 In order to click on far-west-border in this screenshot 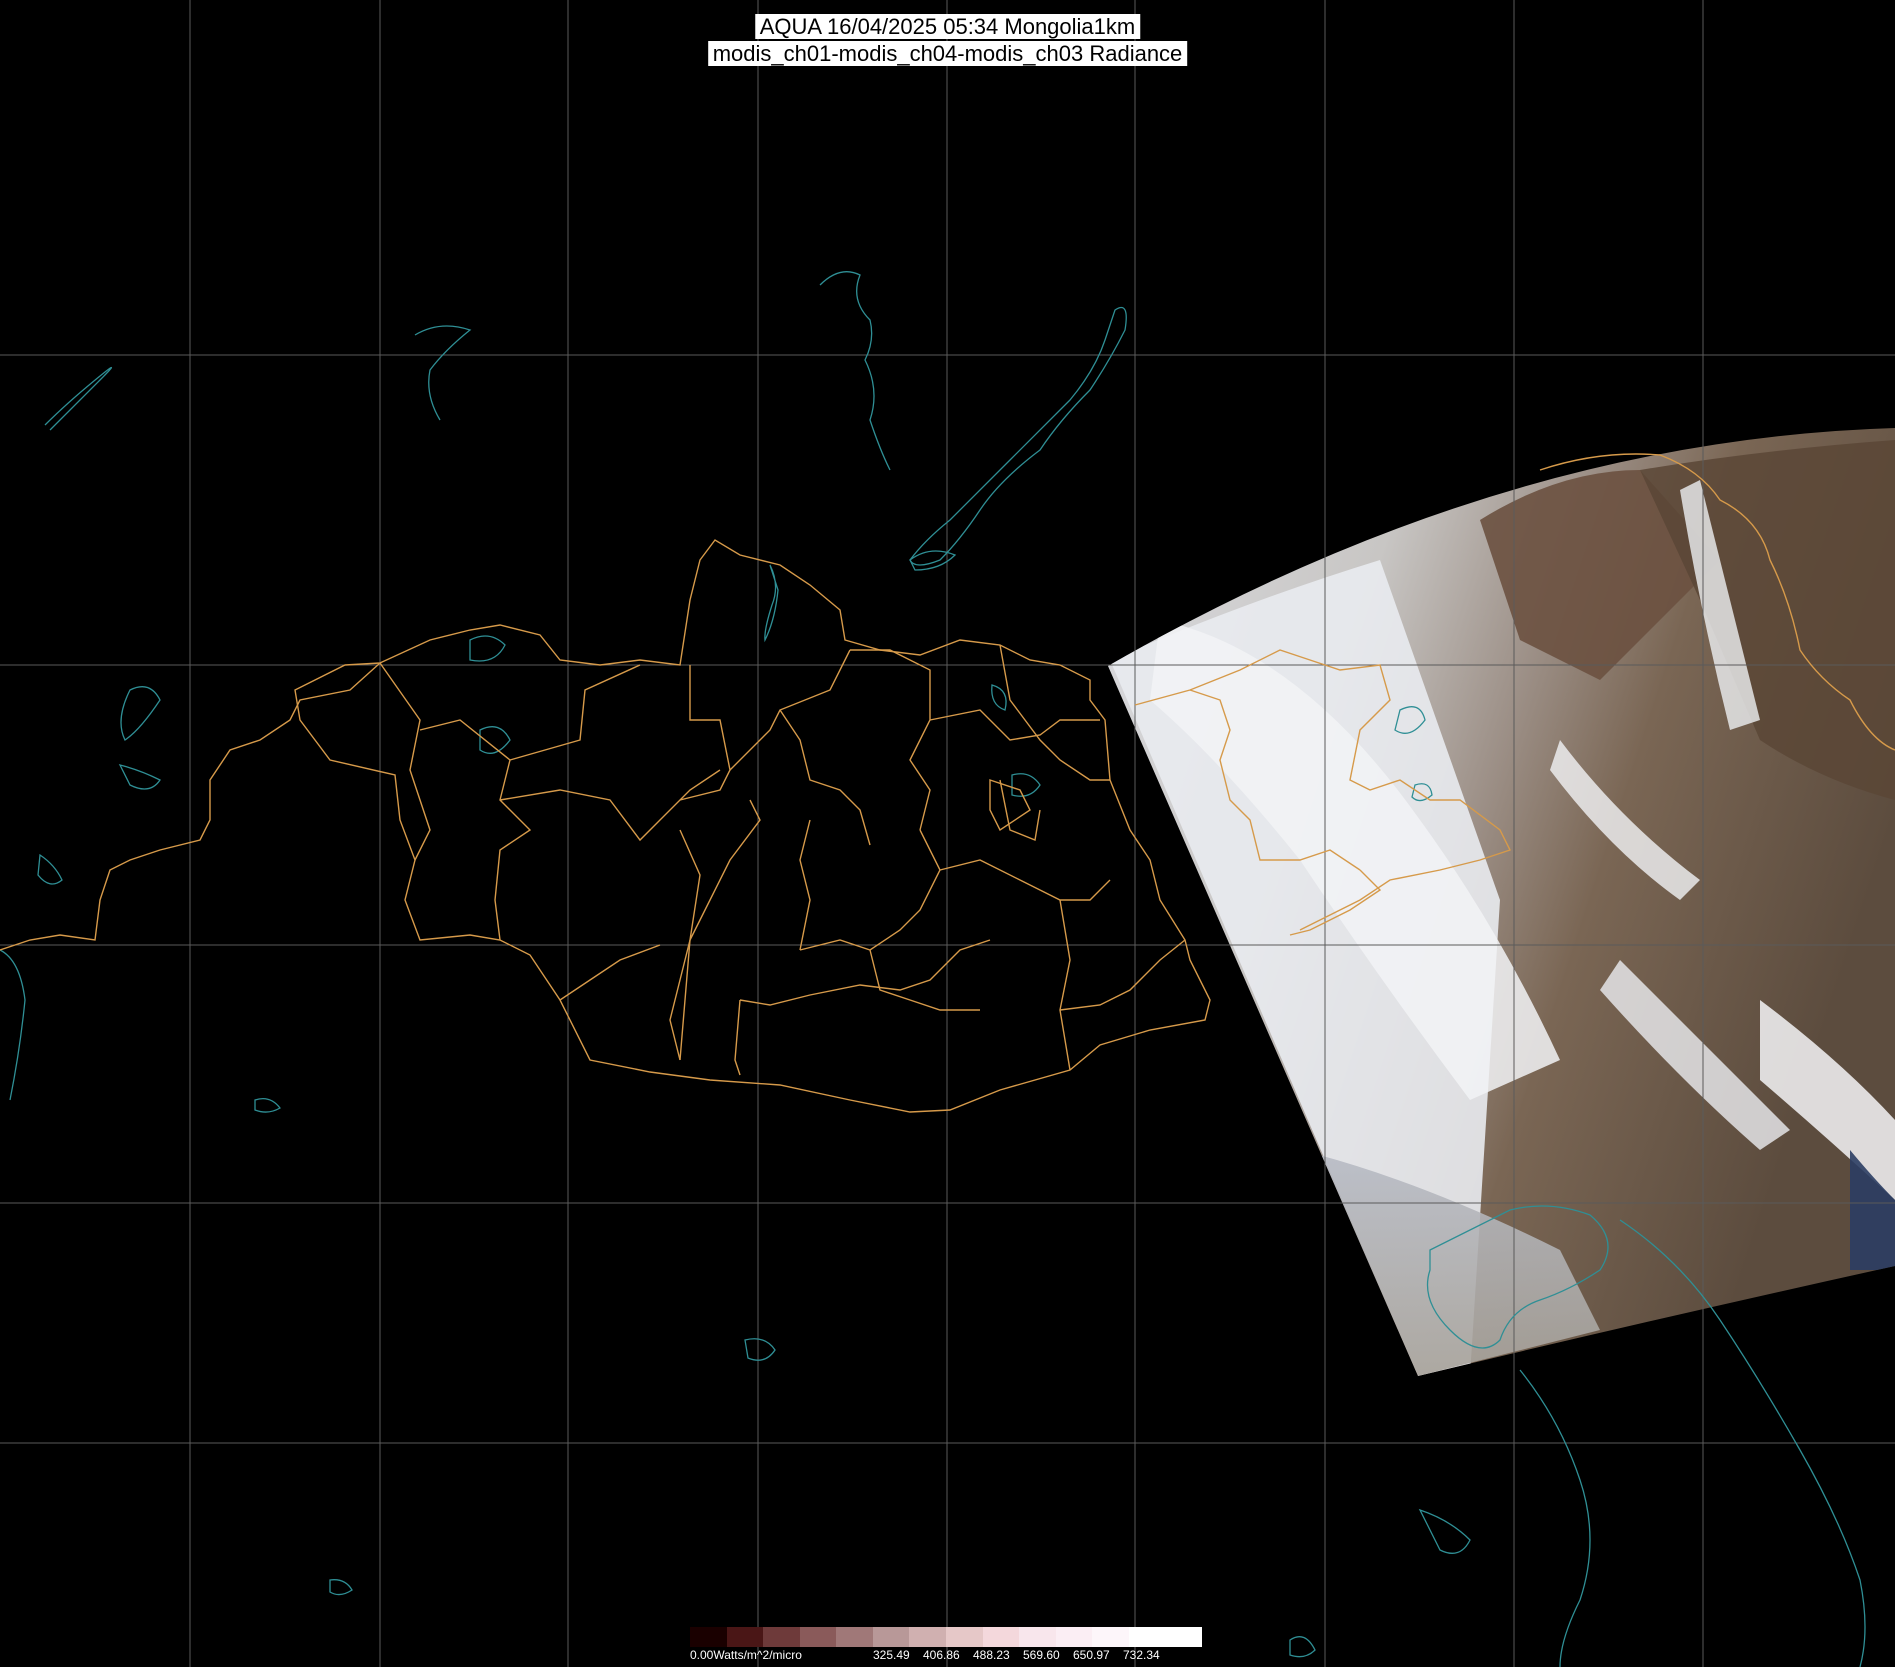, I will do `click(13, 1025)`.